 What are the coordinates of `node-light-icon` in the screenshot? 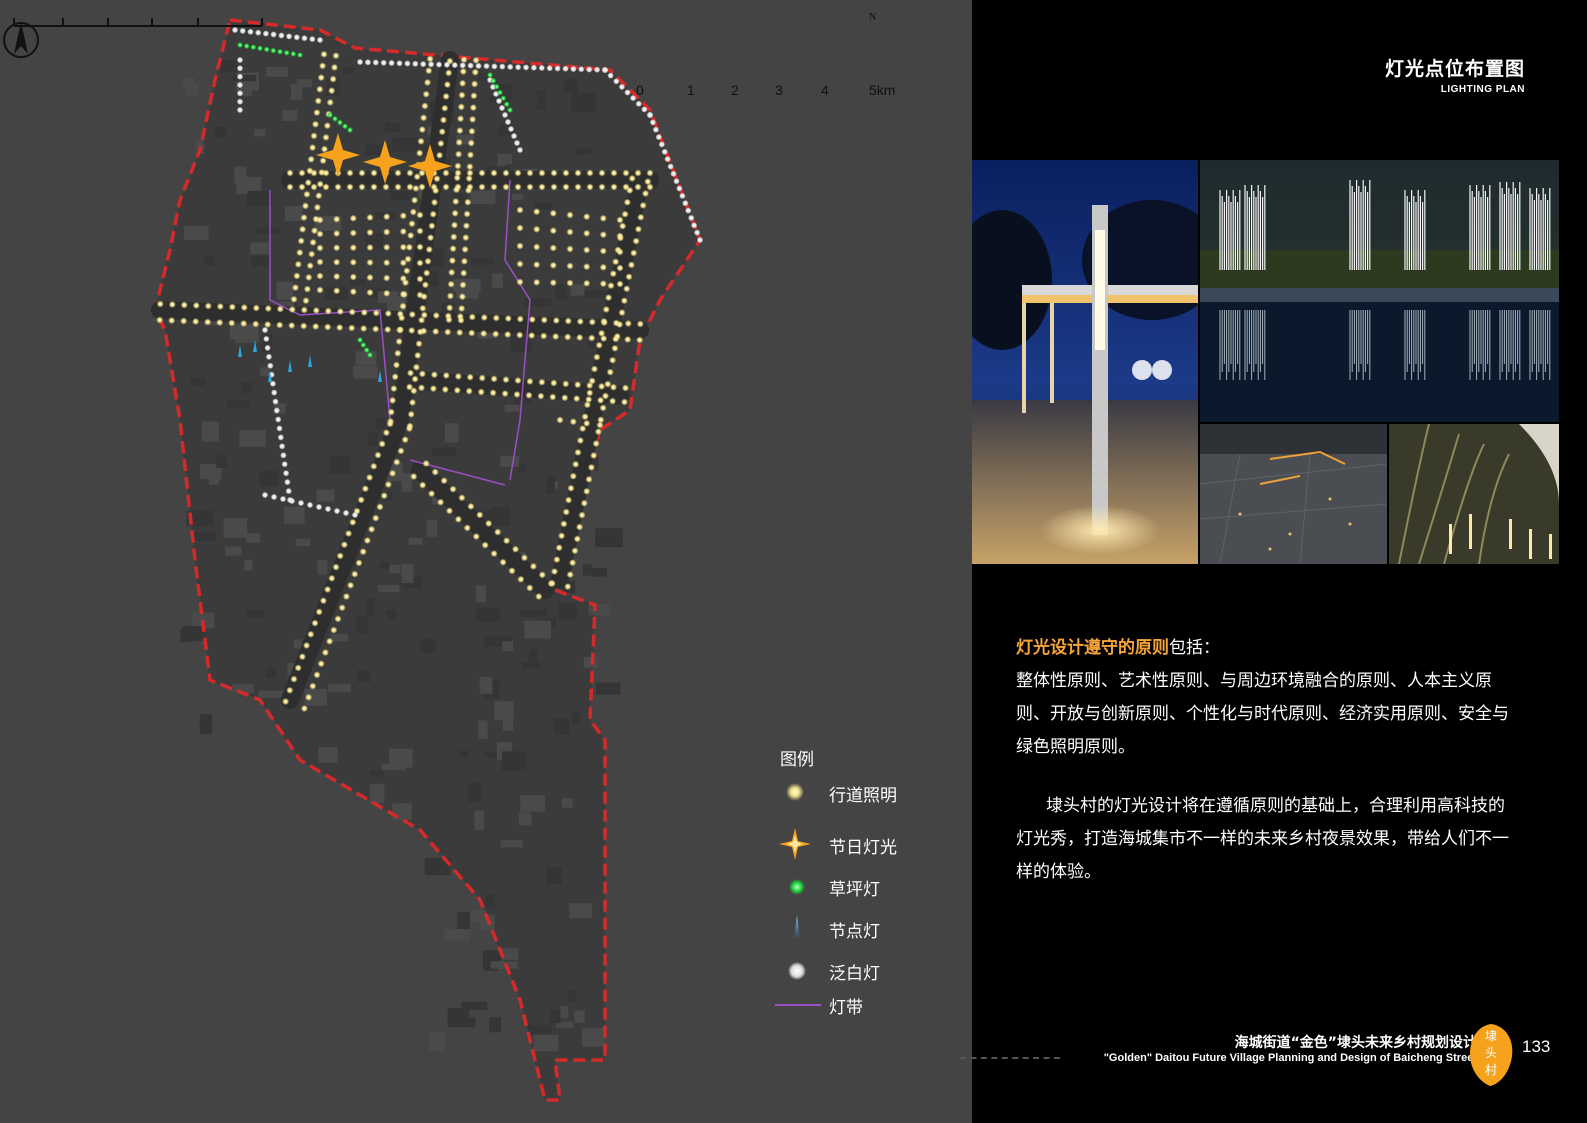 It's located at (797, 927).